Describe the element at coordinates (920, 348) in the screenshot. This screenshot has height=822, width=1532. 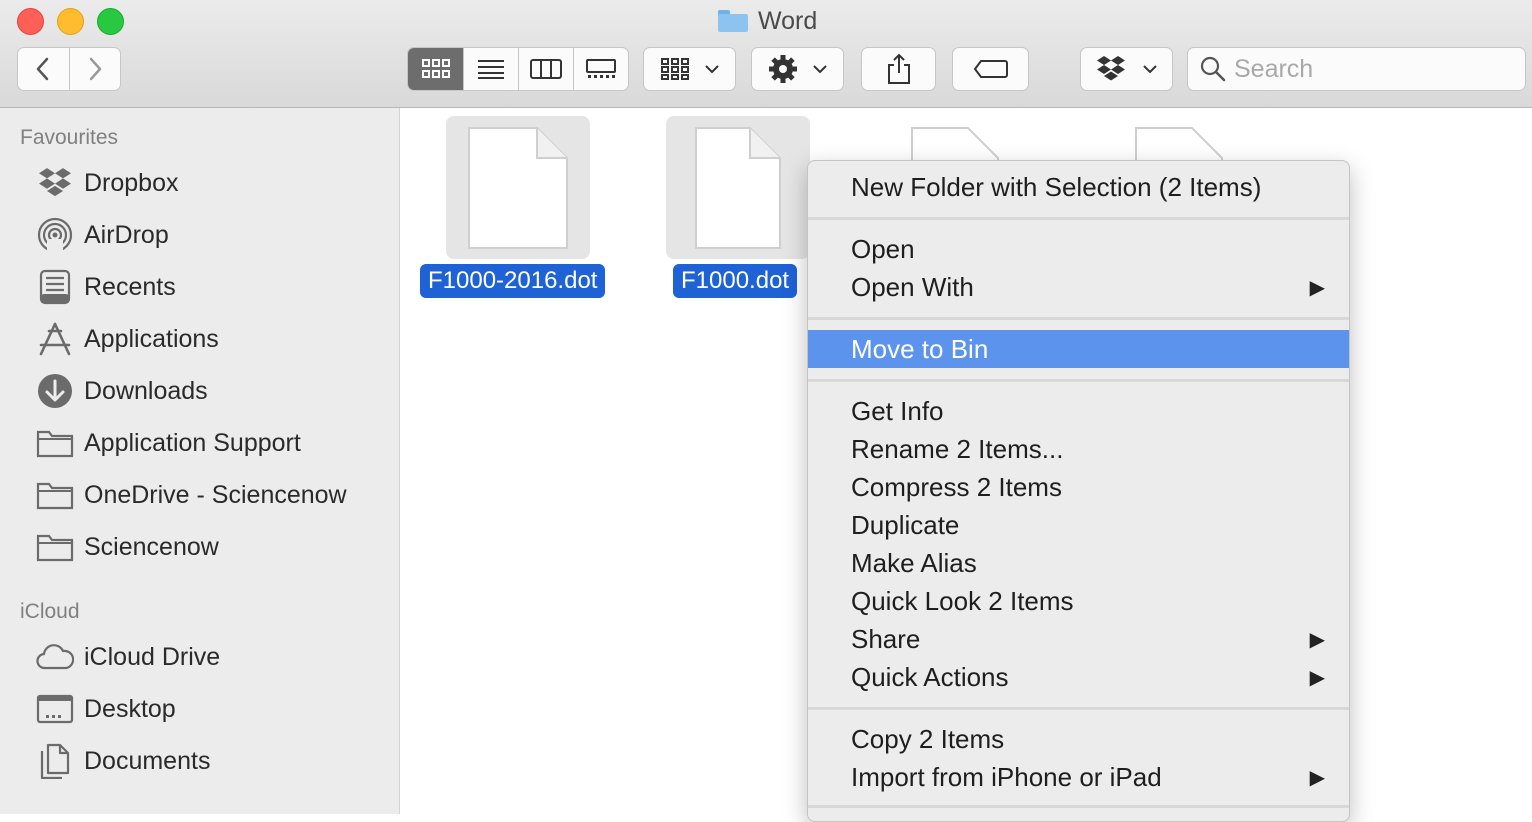
I see `menu-item-label: Move to Bin` at that location.